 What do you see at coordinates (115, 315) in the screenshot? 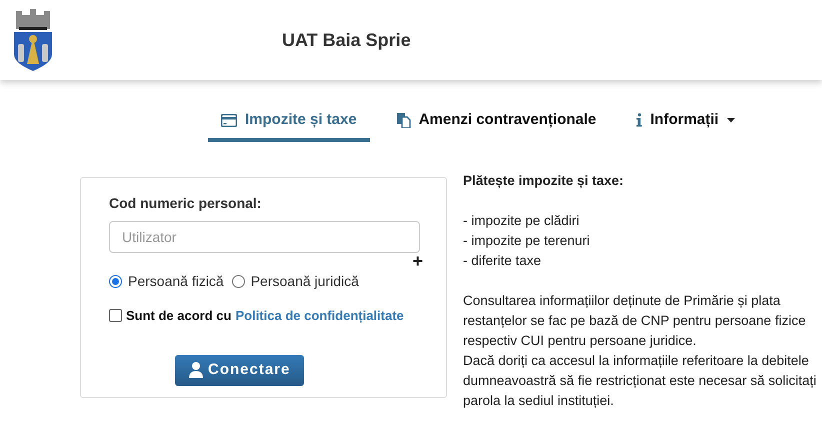
I see `checkbox` at bounding box center [115, 315].